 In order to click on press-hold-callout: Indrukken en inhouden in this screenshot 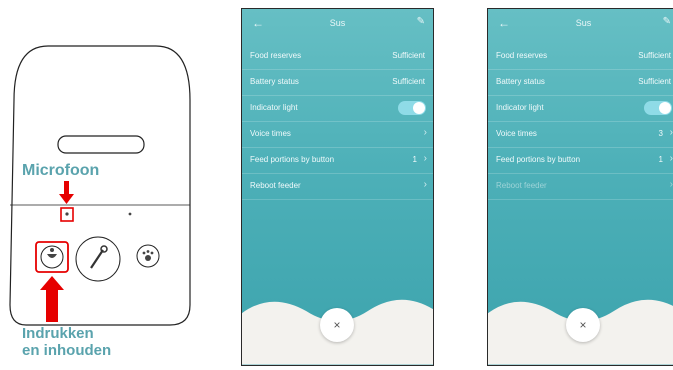, I will do `click(66, 342)`.